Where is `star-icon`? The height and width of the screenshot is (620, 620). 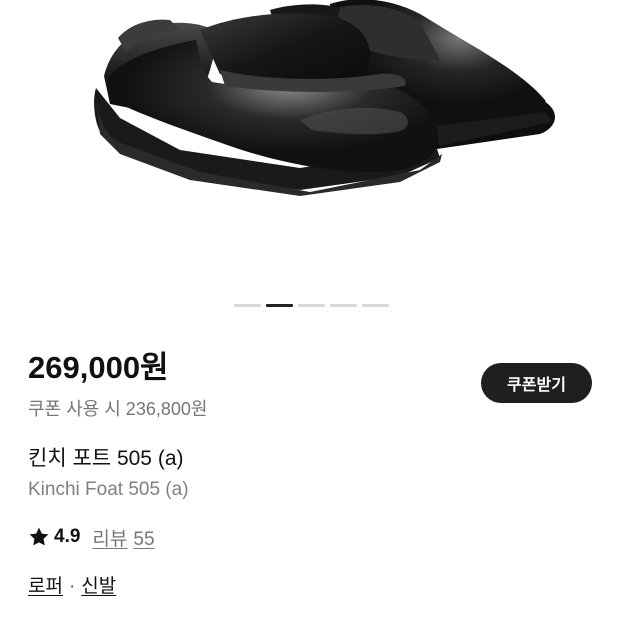
star-icon is located at coordinates (39, 536).